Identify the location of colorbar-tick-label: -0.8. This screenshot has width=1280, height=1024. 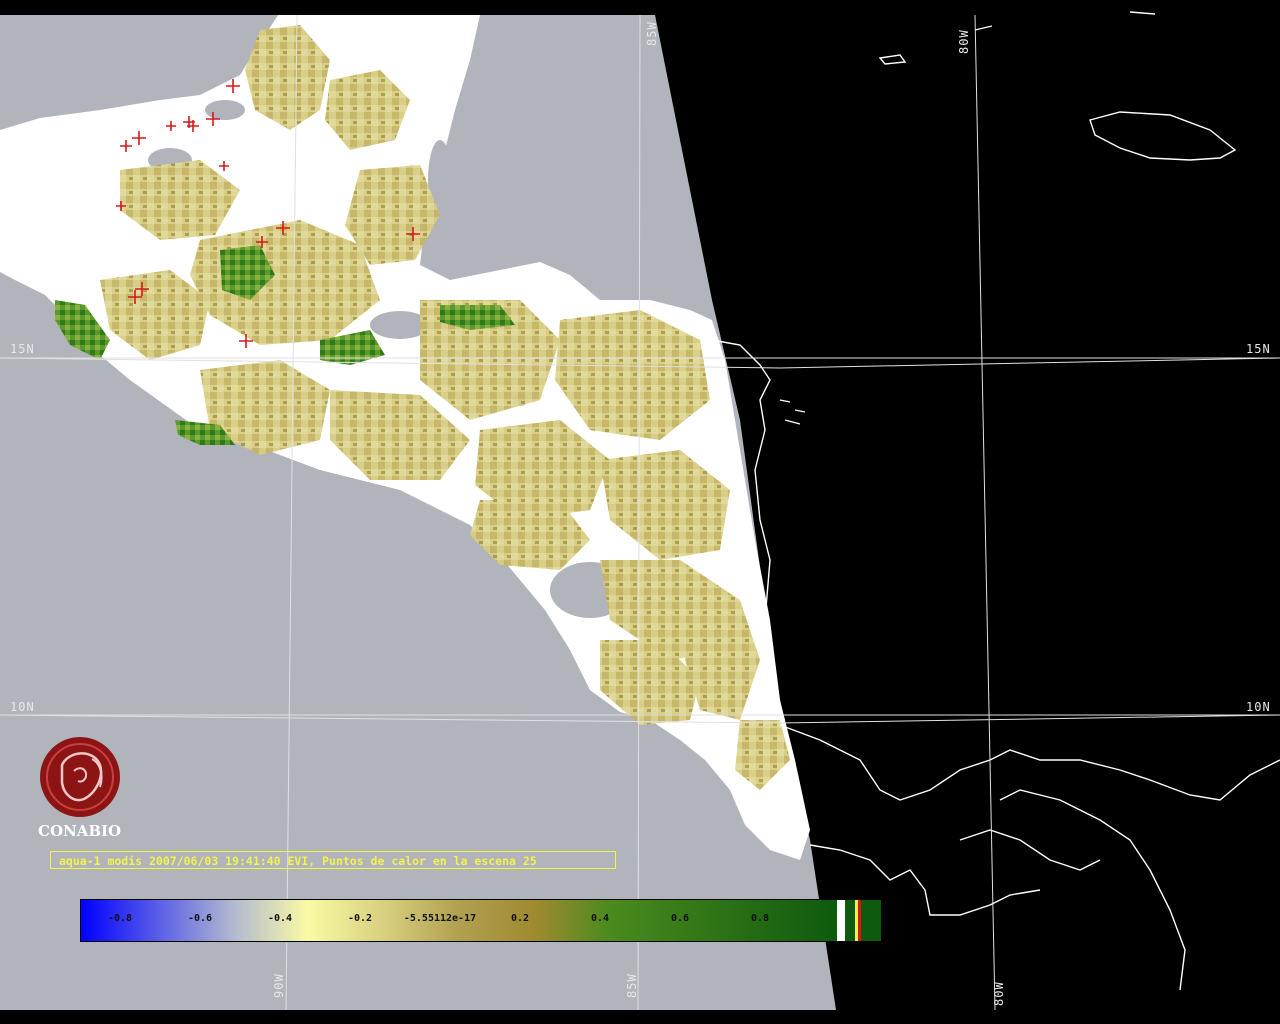
(120, 918).